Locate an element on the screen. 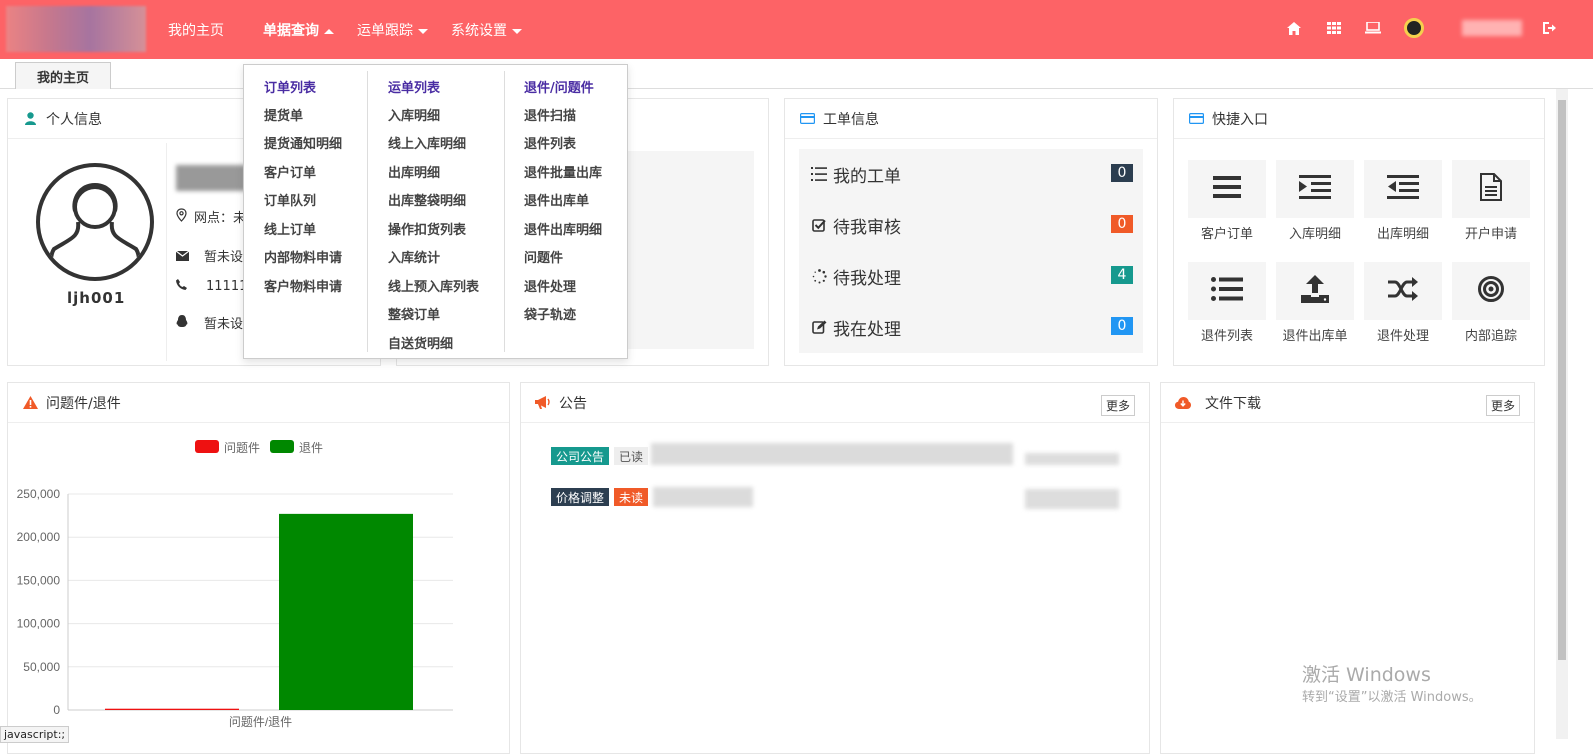  dropdown-item: 线上订单 is located at coordinates (290, 228).